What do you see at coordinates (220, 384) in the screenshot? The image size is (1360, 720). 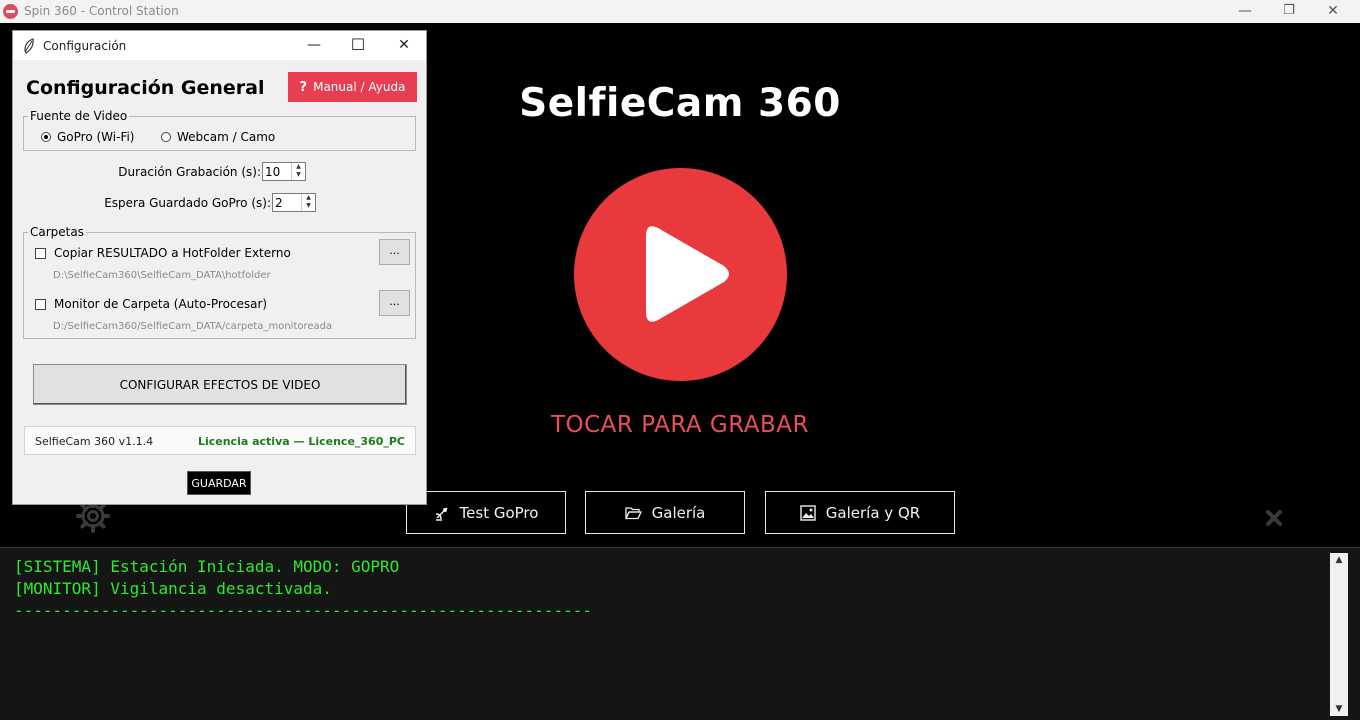 I see `configure-effects-button: CONFIGURAR EFECTOS DE VIDEO` at bounding box center [220, 384].